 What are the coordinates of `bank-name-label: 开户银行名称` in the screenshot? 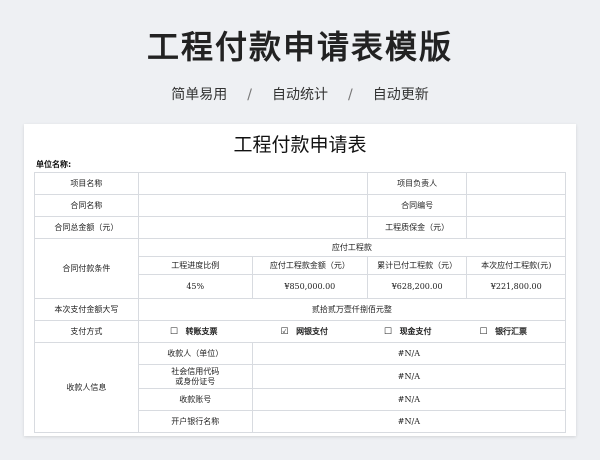 It's located at (195, 421).